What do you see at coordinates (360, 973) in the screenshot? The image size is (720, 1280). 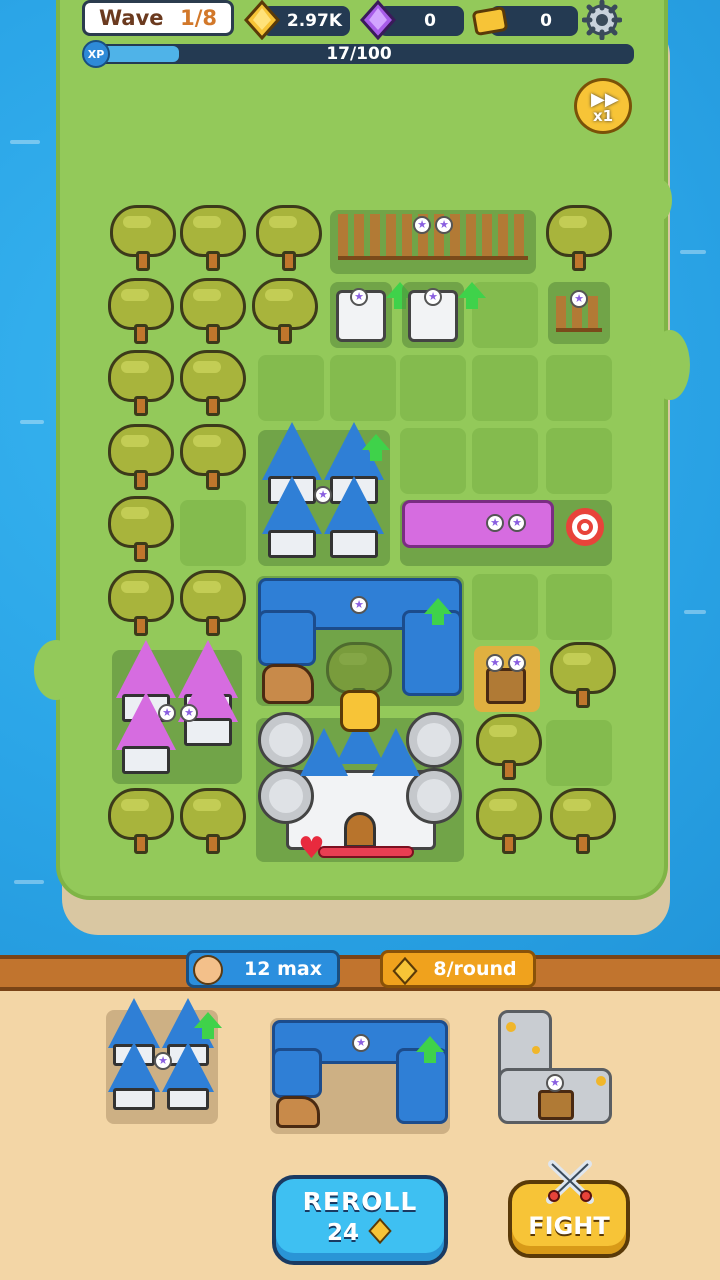 I see `shop-rail` at bounding box center [360, 973].